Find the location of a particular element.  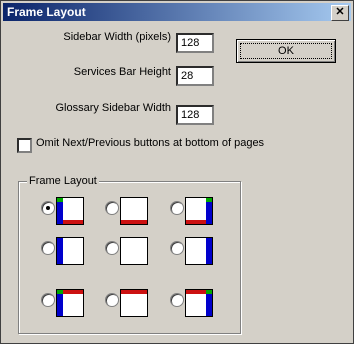

frame-layout-group-label: Frame Layout is located at coordinates (63, 181).